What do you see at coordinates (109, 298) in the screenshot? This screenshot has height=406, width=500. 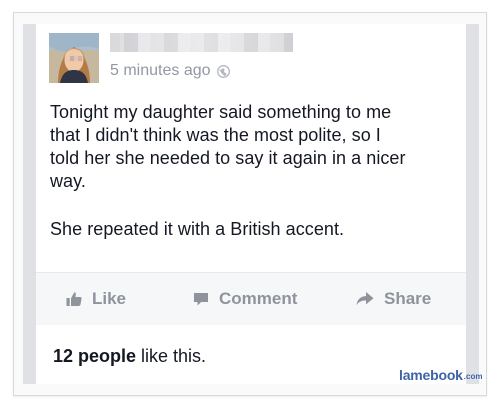 I see `like-label: Like` at bounding box center [109, 298].